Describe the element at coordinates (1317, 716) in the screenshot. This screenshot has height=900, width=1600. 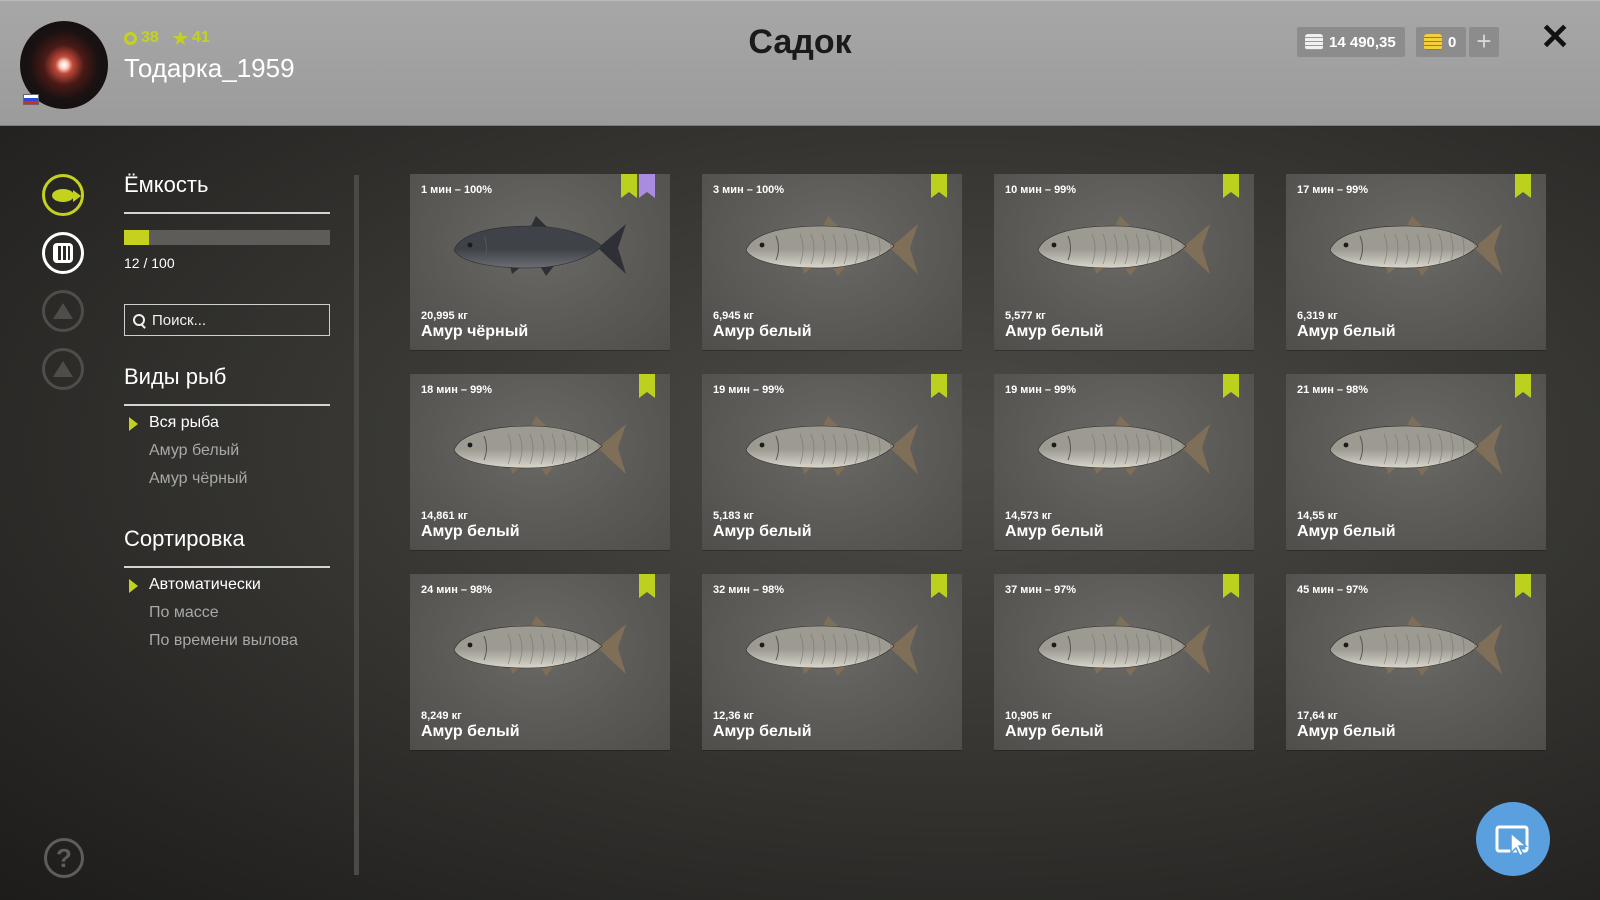
I see `fish-weight: 17,64 кг` at that location.